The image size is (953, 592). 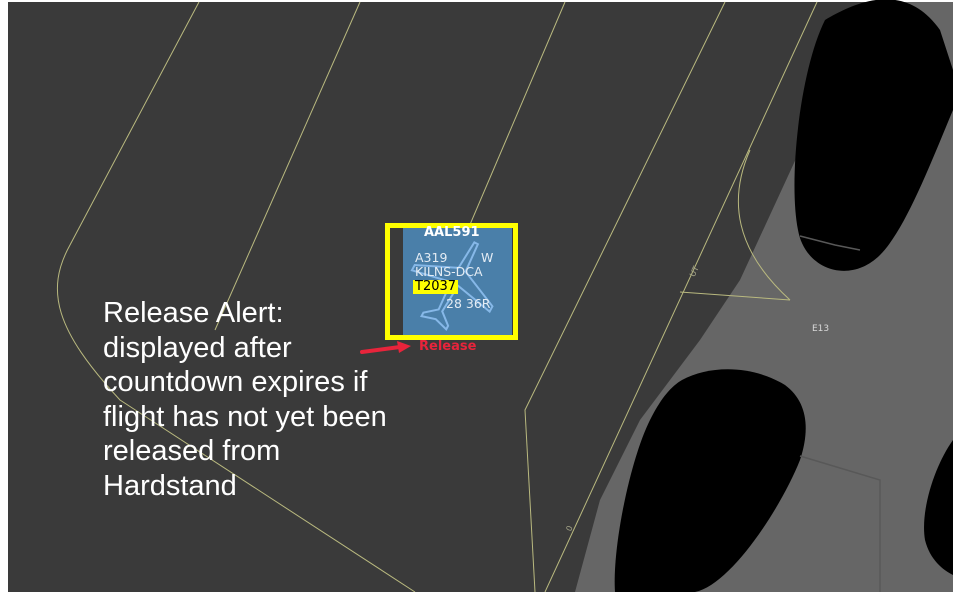 I want to click on wake-category: W, so click(x=487, y=257).